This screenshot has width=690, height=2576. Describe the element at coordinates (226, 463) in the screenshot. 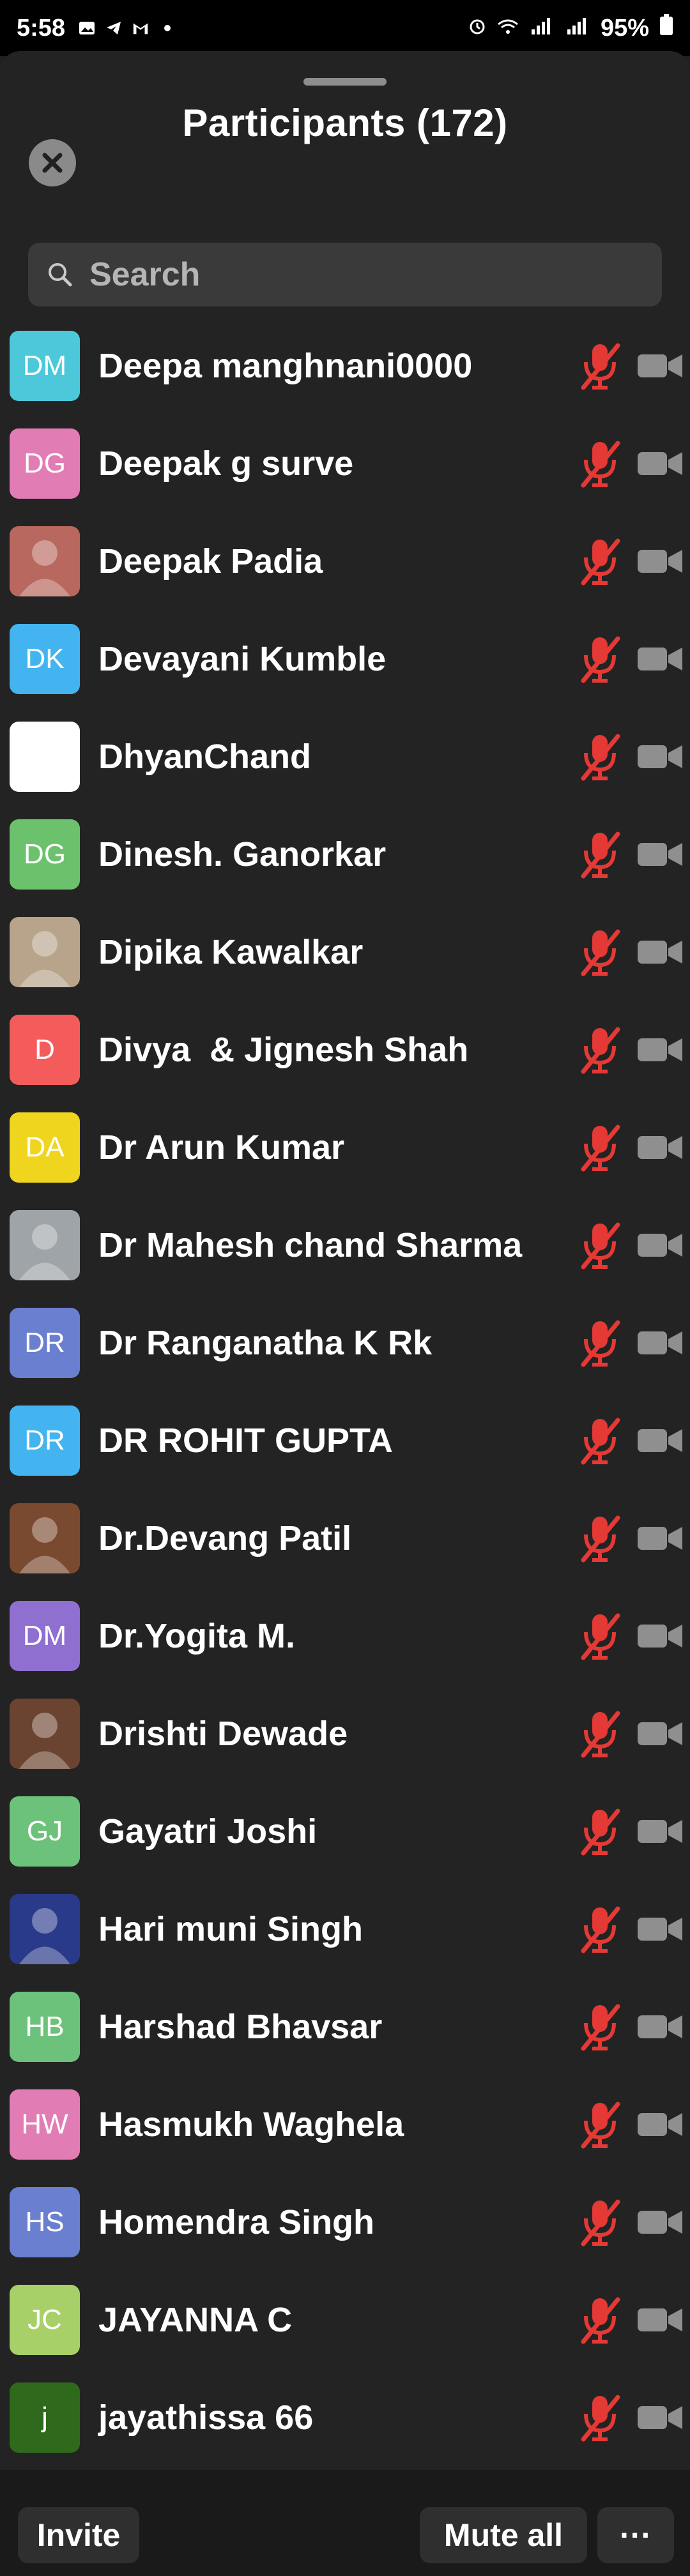

I see `participant-name: Deepak g surve` at that location.